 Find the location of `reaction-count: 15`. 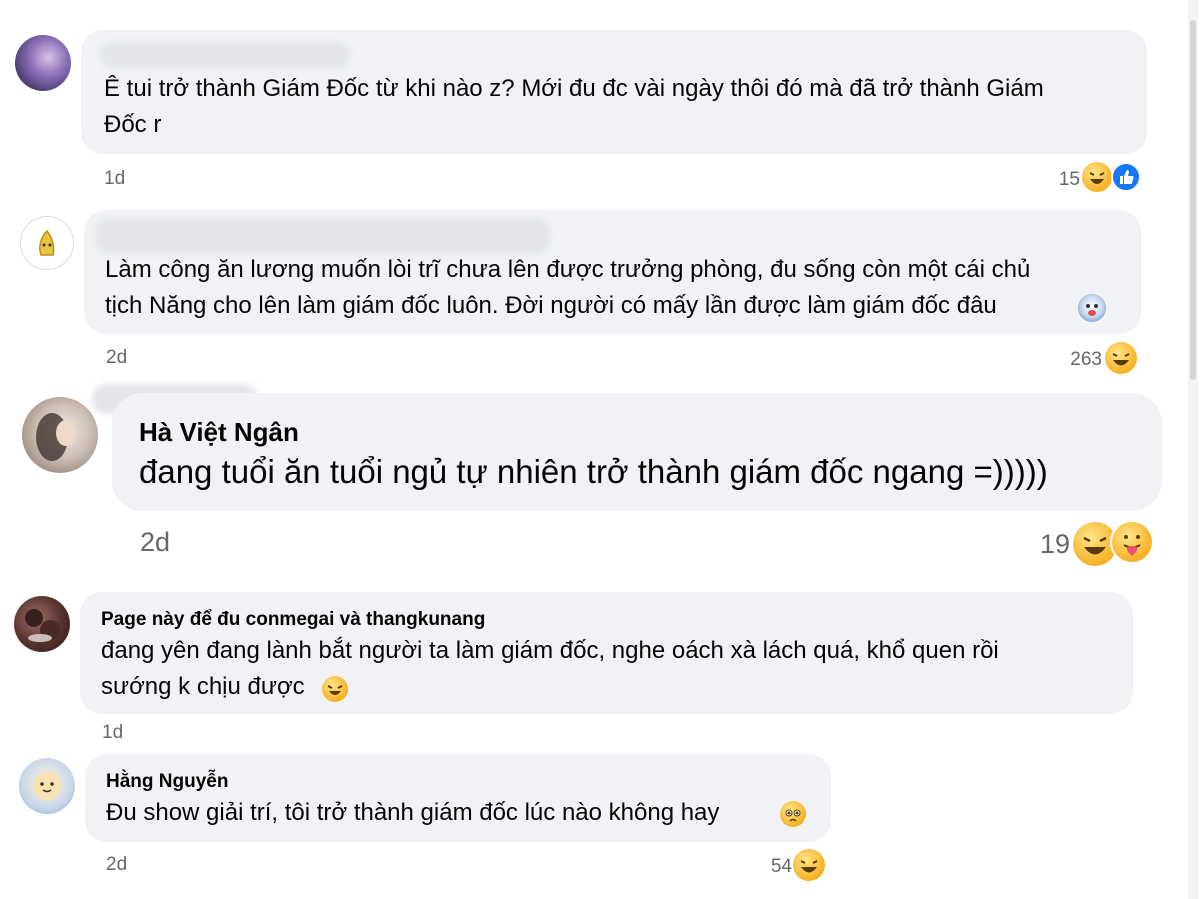

reaction-count: 15 is located at coordinates (1060, 180).